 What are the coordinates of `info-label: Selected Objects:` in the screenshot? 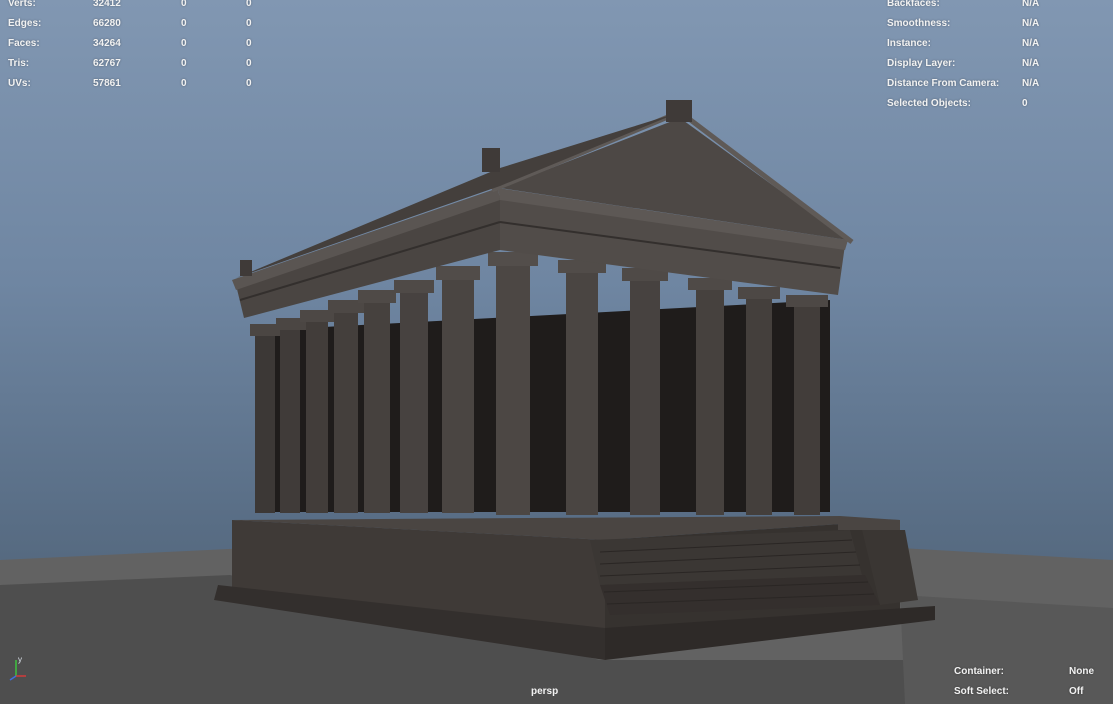 It's located at (929, 103).